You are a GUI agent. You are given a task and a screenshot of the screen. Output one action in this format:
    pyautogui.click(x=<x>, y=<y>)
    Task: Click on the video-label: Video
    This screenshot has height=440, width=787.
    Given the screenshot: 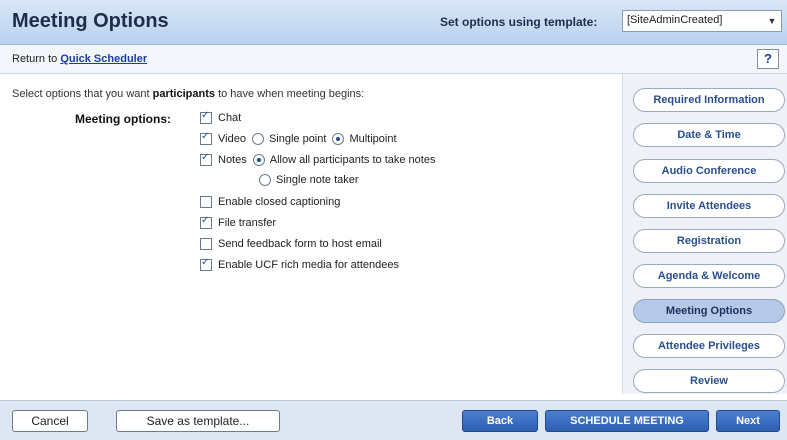 What is the action you would take?
    pyautogui.click(x=232, y=139)
    